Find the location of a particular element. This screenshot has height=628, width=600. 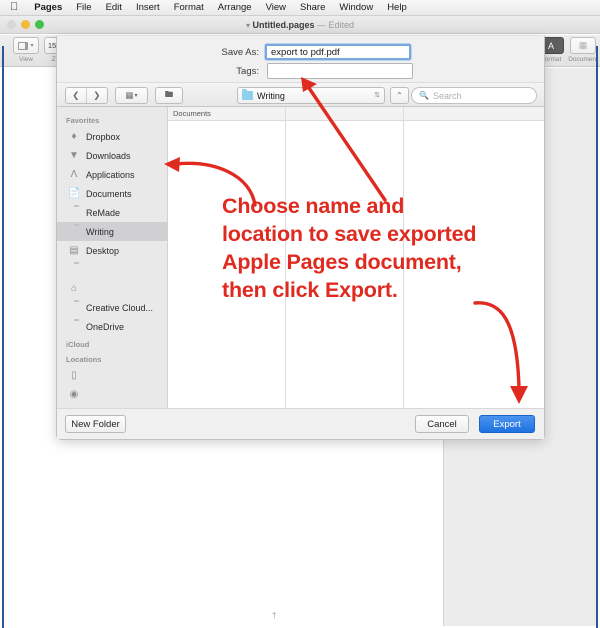

toolbar-view-label: View is located at coordinates (26, 59).